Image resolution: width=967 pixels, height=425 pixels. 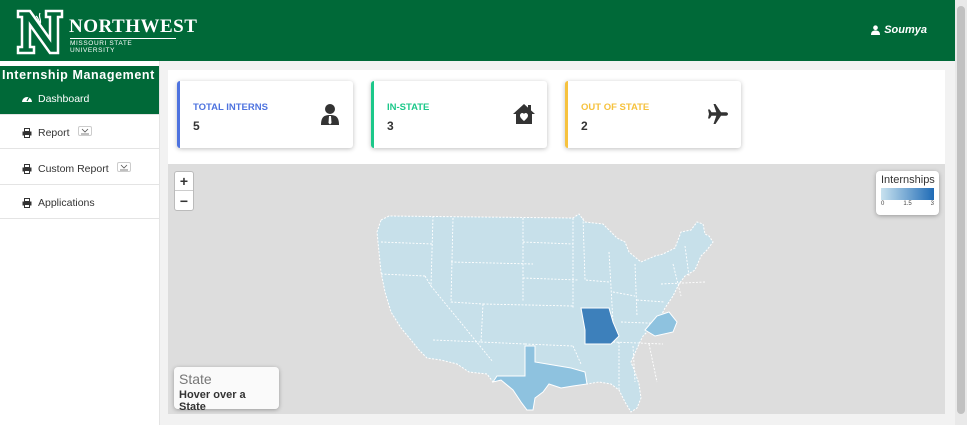 What do you see at coordinates (932, 204) in the screenshot?
I see `legend-tick: 3` at bounding box center [932, 204].